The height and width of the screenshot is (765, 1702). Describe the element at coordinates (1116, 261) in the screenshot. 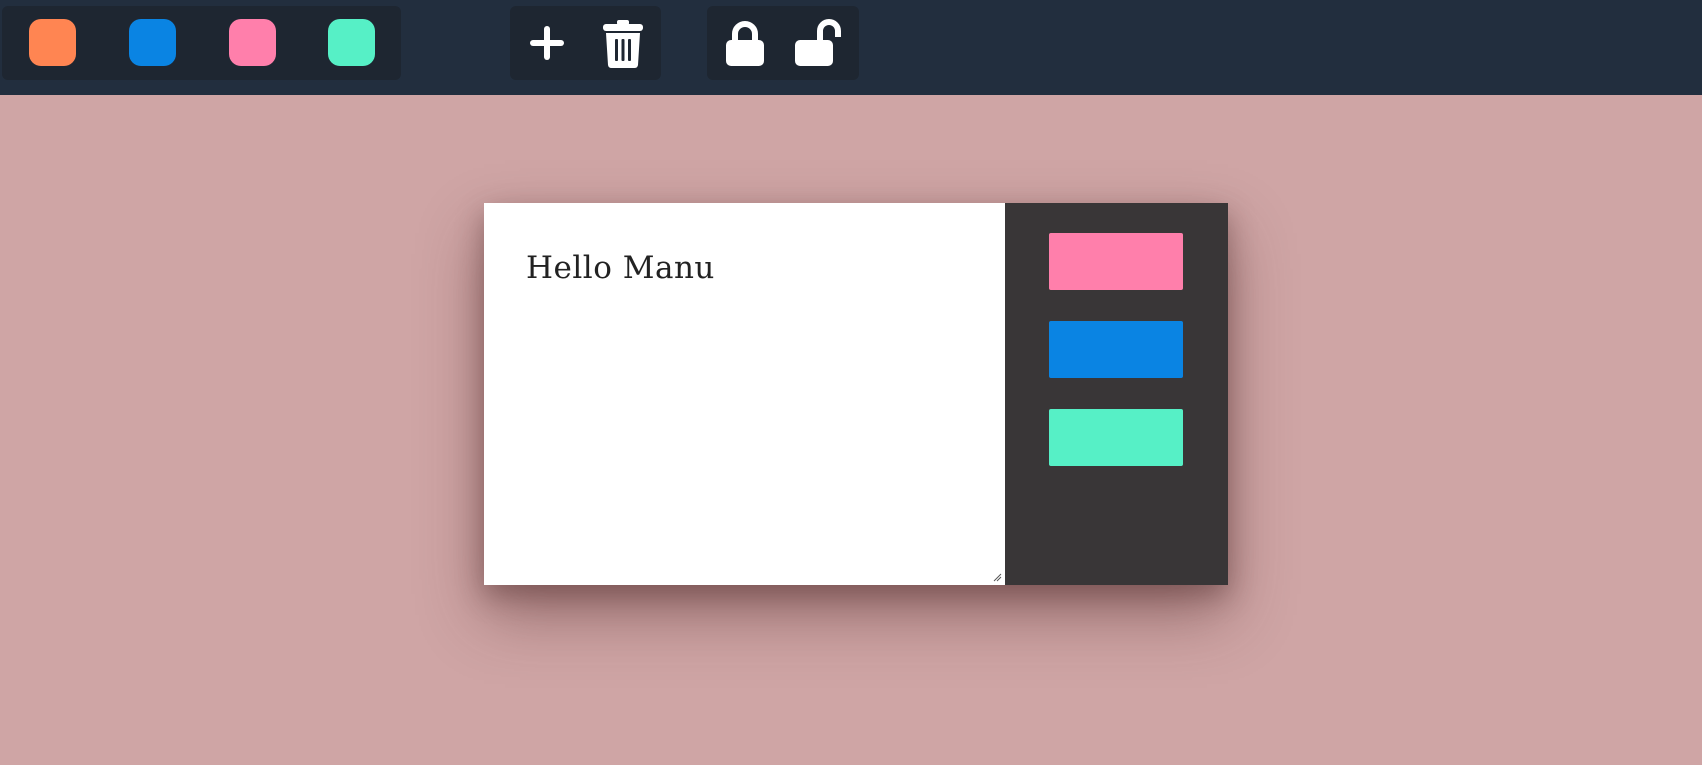

I see `note-color-option-pink` at that location.